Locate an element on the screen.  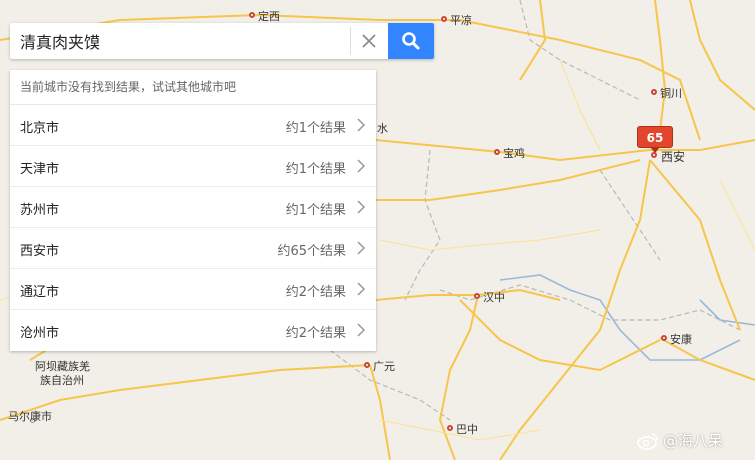
city-dot-dingxi is located at coordinates (252, 15).